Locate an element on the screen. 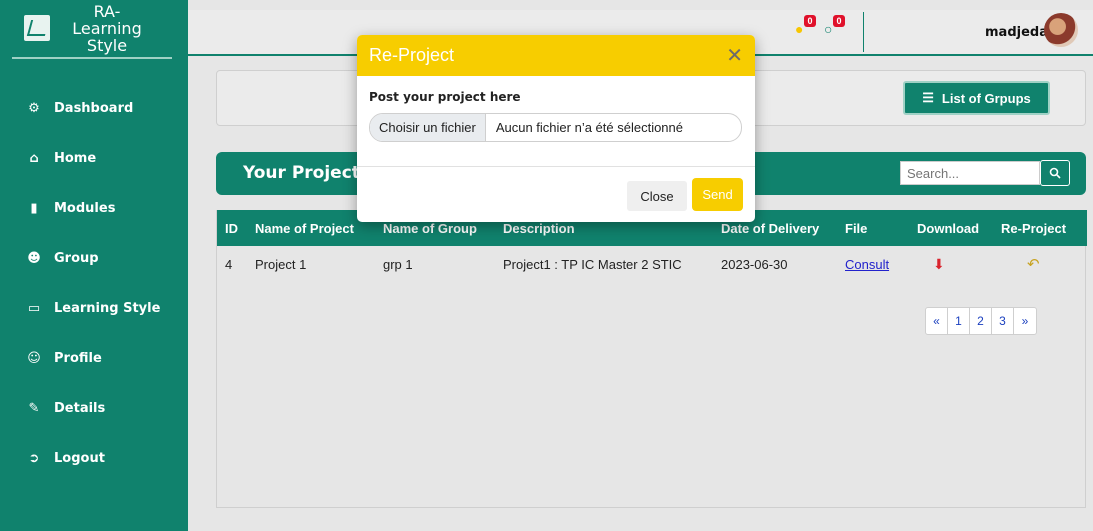  consult-link: Consult is located at coordinates (867, 264).